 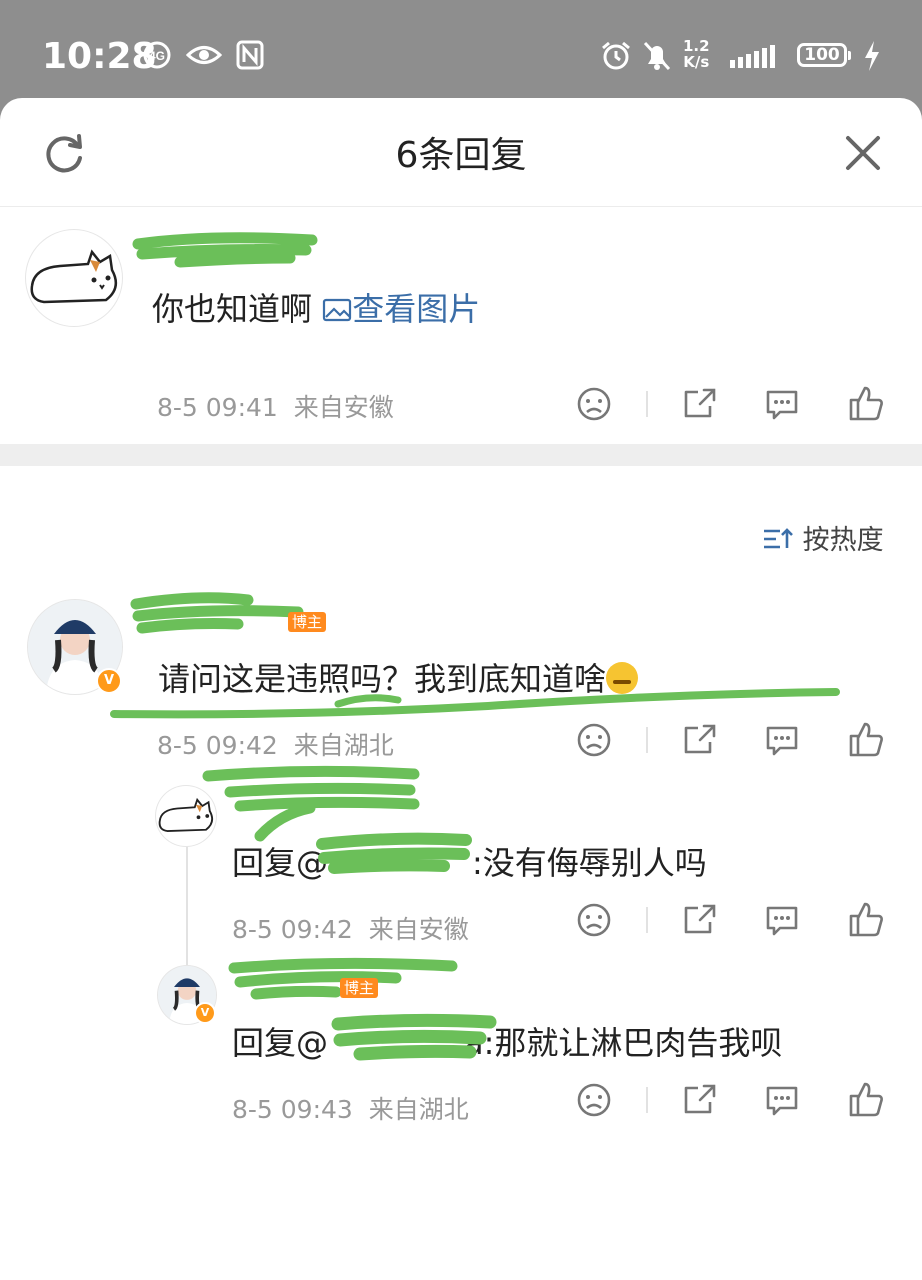 What do you see at coordinates (343, 407) in the screenshot?
I see `comment-location: 来自安徽` at bounding box center [343, 407].